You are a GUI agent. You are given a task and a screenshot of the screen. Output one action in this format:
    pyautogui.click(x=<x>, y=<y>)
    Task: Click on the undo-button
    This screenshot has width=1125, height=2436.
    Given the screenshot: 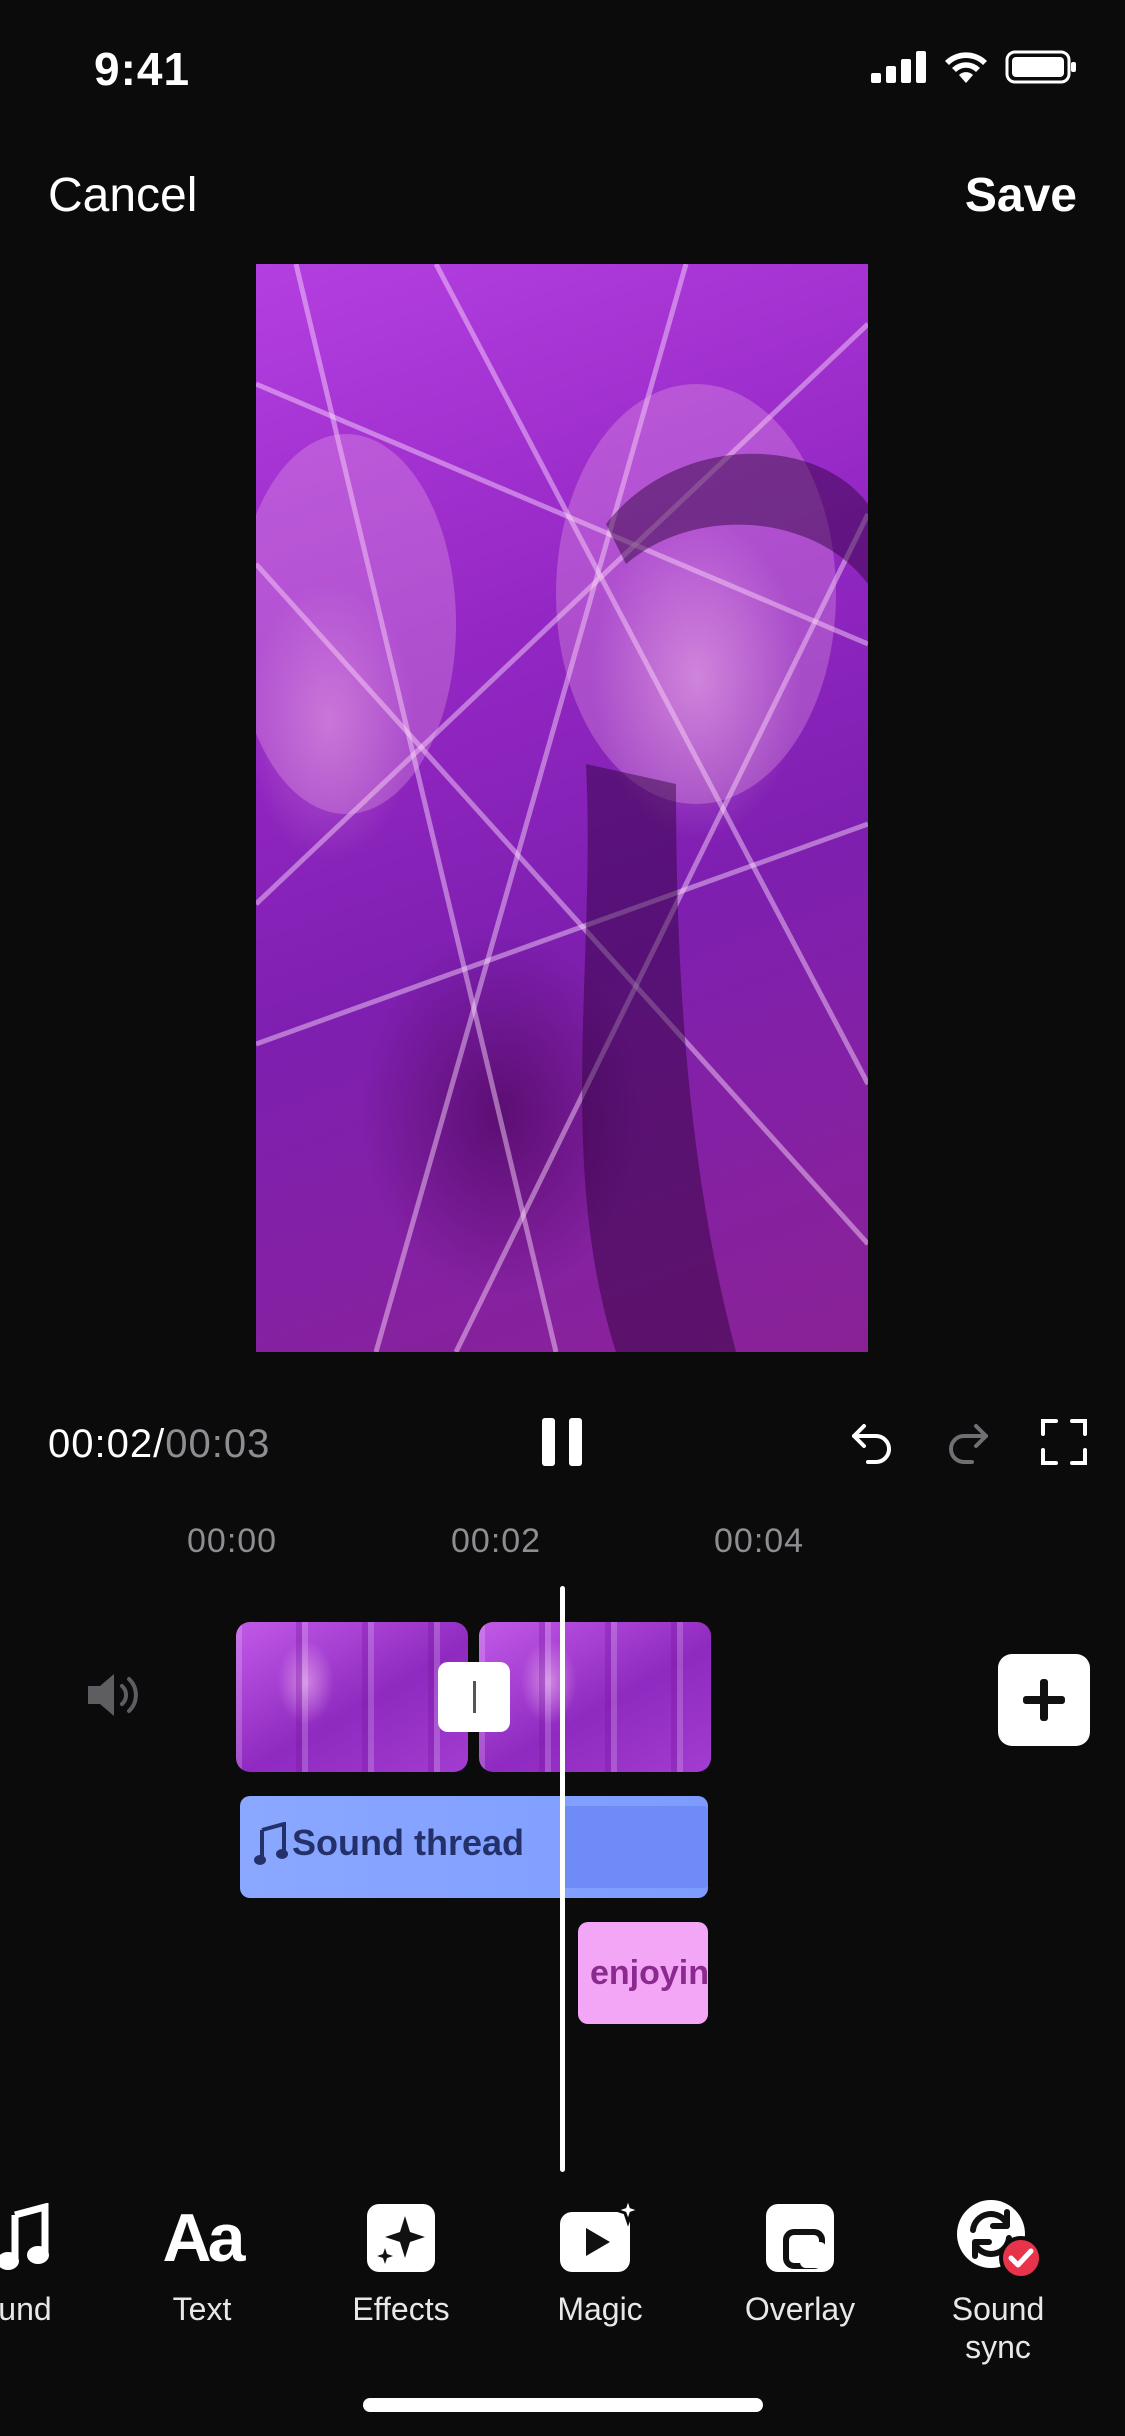 What is the action you would take?
    pyautogui.click(x=872, y=1443)
    